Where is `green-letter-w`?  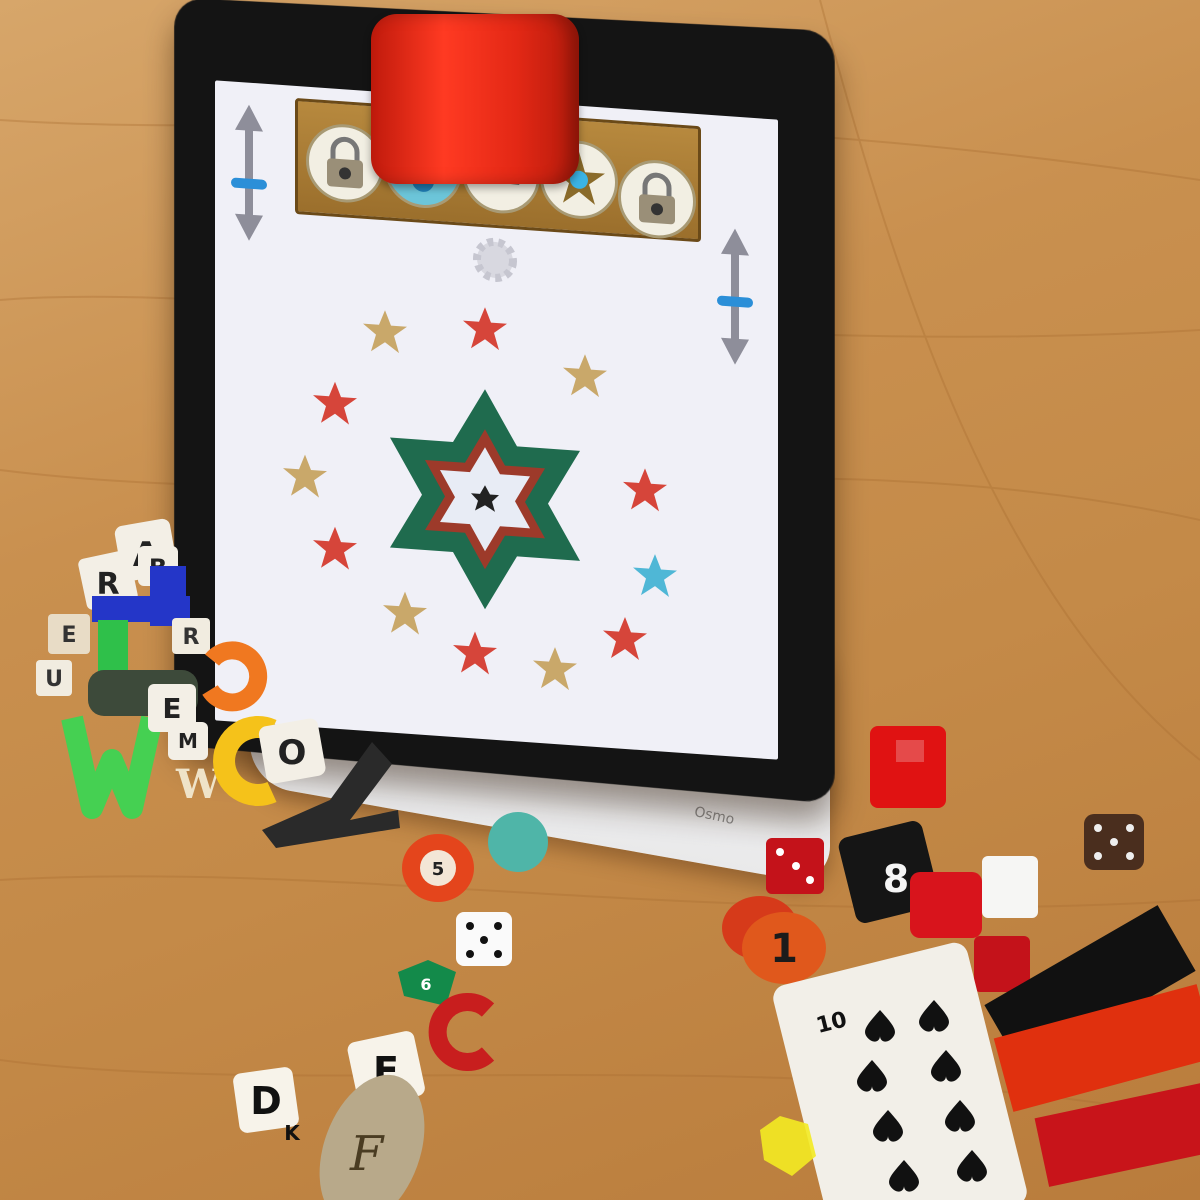
green-letter-w is located at coordinates (112, 767).